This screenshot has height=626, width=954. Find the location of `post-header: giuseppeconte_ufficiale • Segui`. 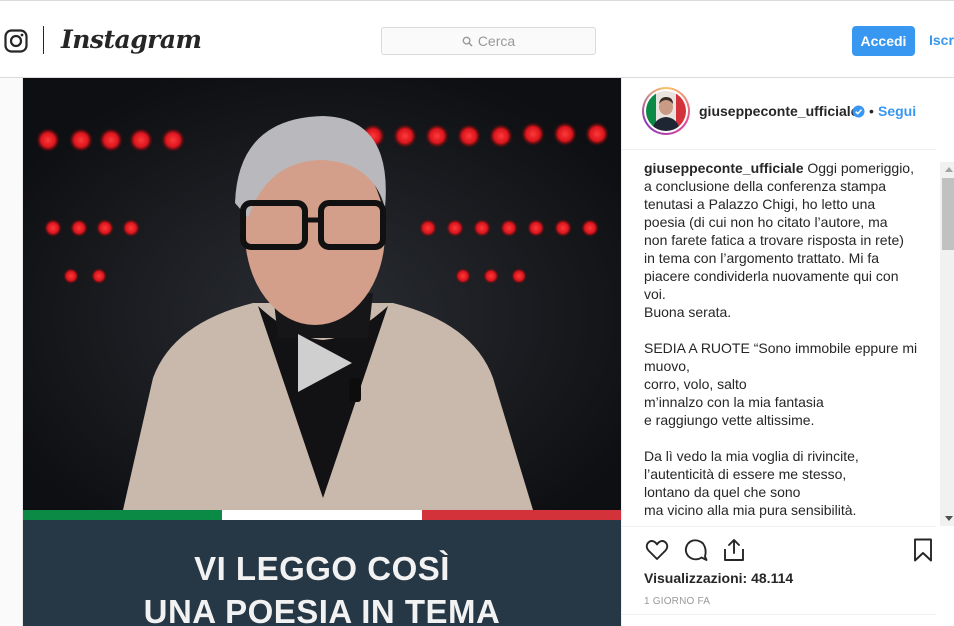

post-header: giuseppeconte_ufficiale • Segui is located at coordinates (779, 114).